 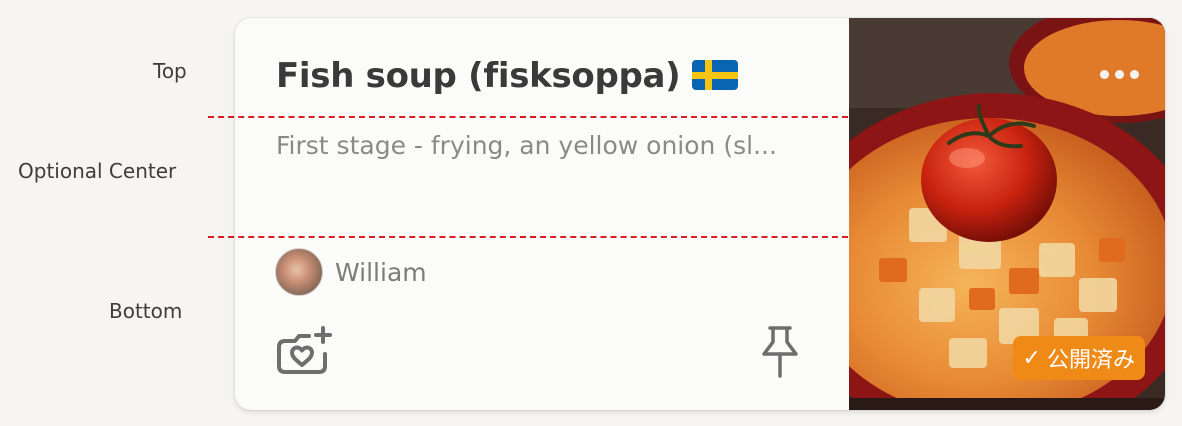 I want to click on guide-line-bottom, so click(x=528, y=237).